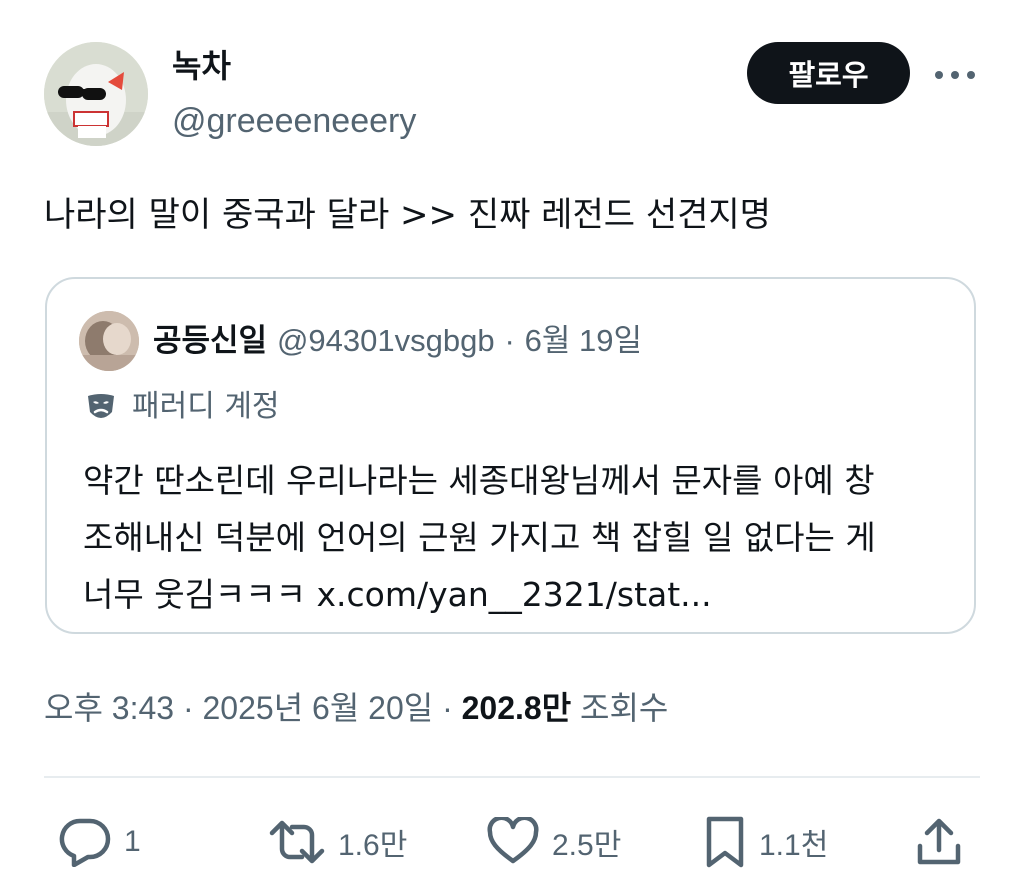 Image resolution: width=1024 pixels, height=884 pixels. What do you see at coordinates (386, 340) in the screenshot?
I see `quoted-handle: @94301vsgbgb` at bounding box center [386, 340].